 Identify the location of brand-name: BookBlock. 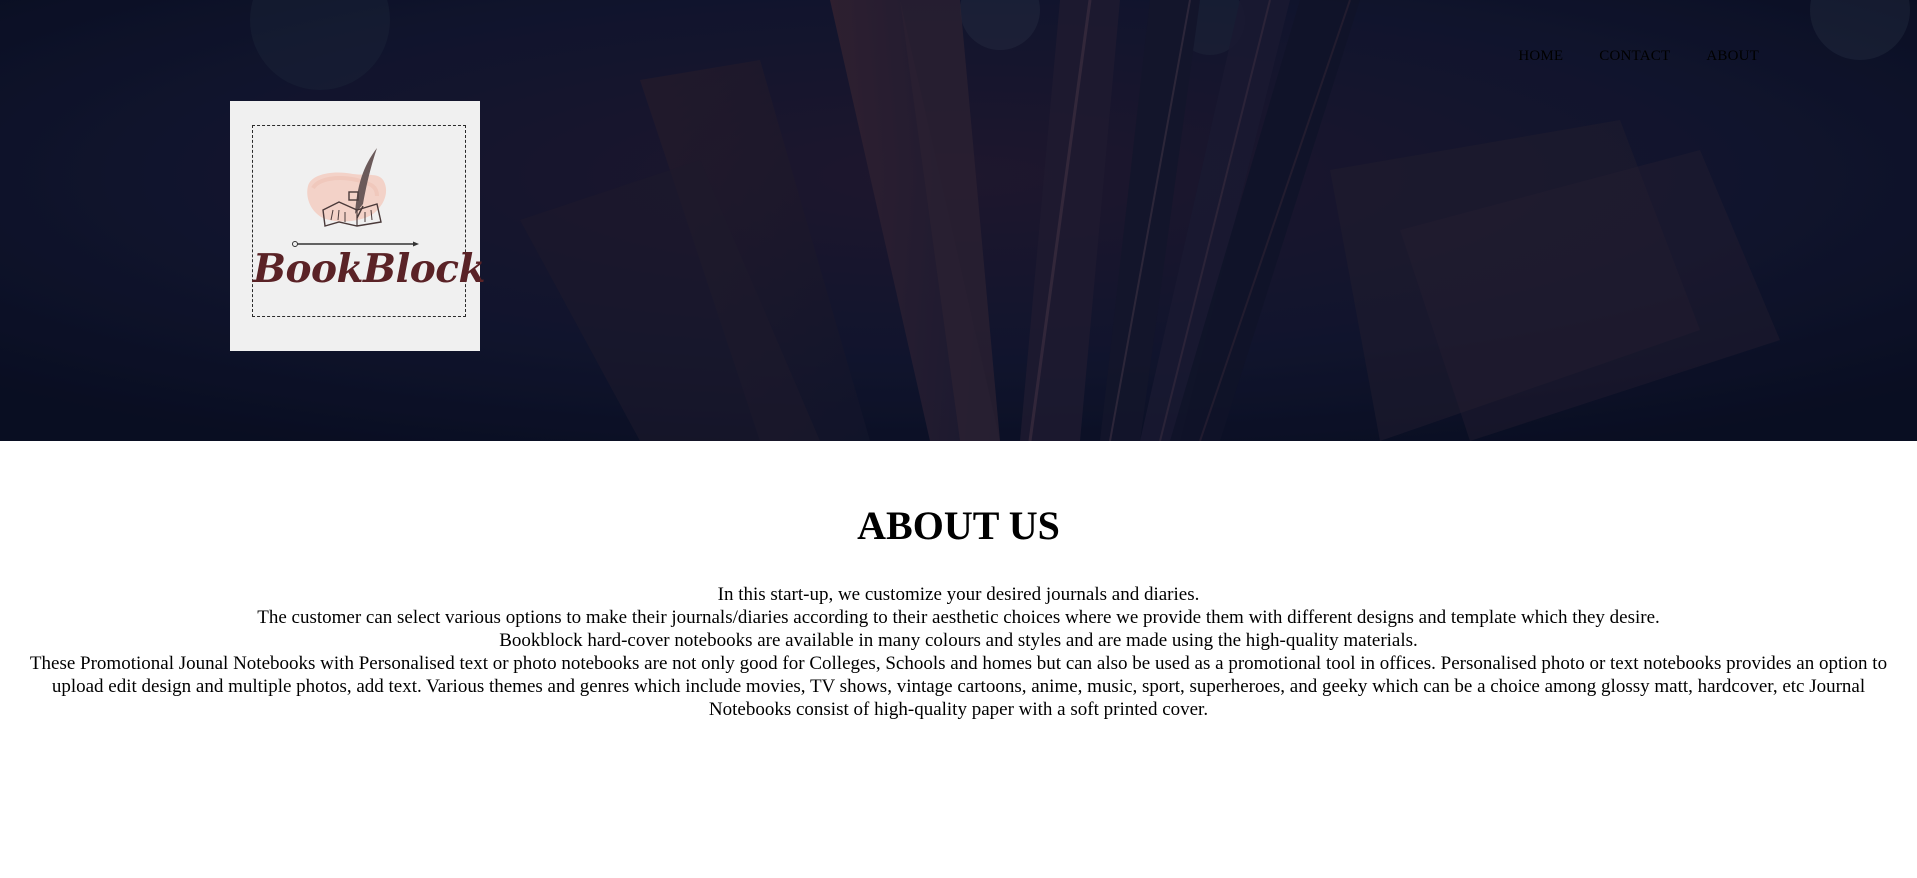
(369, 269).